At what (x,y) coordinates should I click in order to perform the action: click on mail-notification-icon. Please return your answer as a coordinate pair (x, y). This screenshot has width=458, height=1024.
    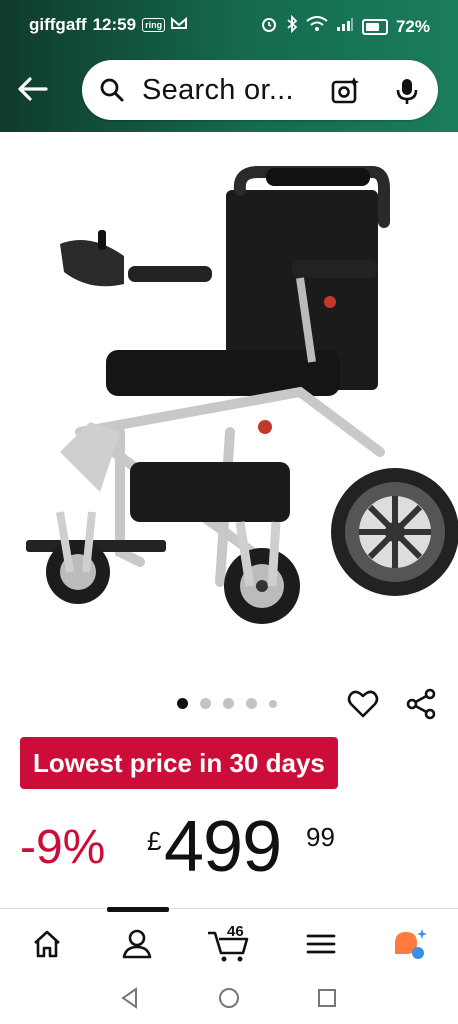
    Looking at the image, I should click on (179, 25).